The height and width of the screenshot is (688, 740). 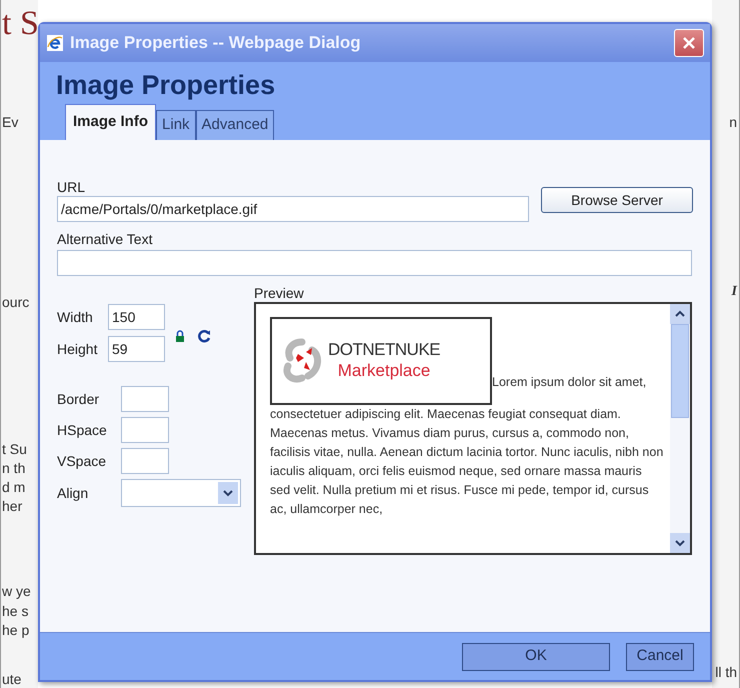 What do you see at coordinates (55, 43) in the screenshot?
I see `browser-logo-icon` at bounding box center [55, 43].